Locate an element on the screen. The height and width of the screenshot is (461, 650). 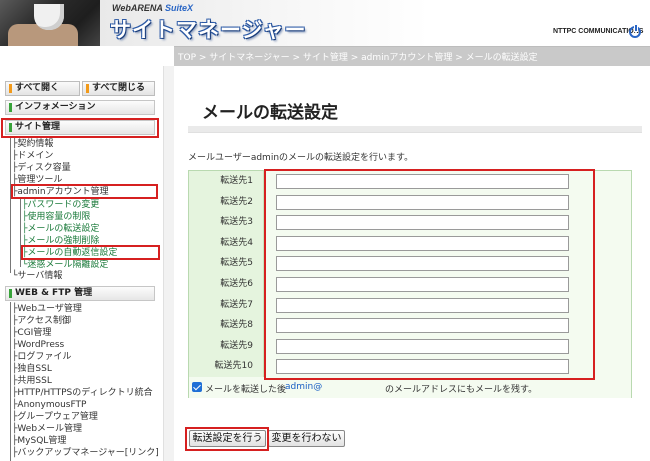
section-web-ftp: WEB & FTP 管理 is located at coordinates (80, 293).